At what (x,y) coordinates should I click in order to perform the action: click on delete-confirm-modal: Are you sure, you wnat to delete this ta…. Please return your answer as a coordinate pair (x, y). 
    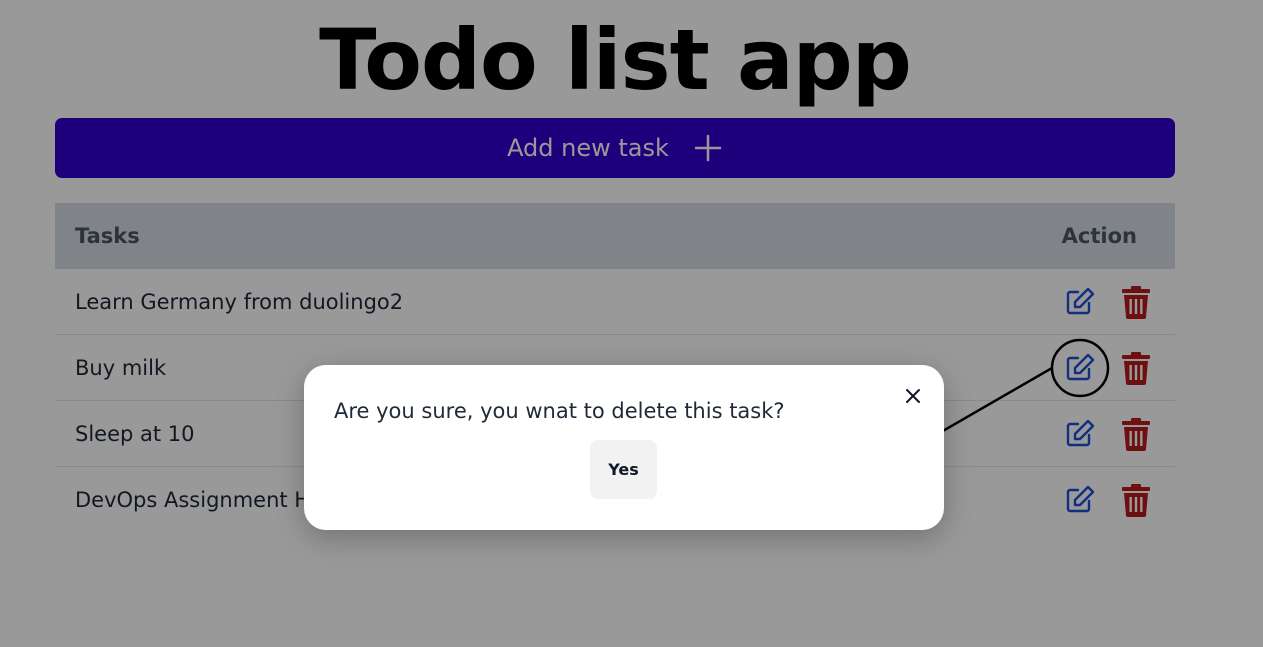
    Looking at the image, I should click on (624, 447).